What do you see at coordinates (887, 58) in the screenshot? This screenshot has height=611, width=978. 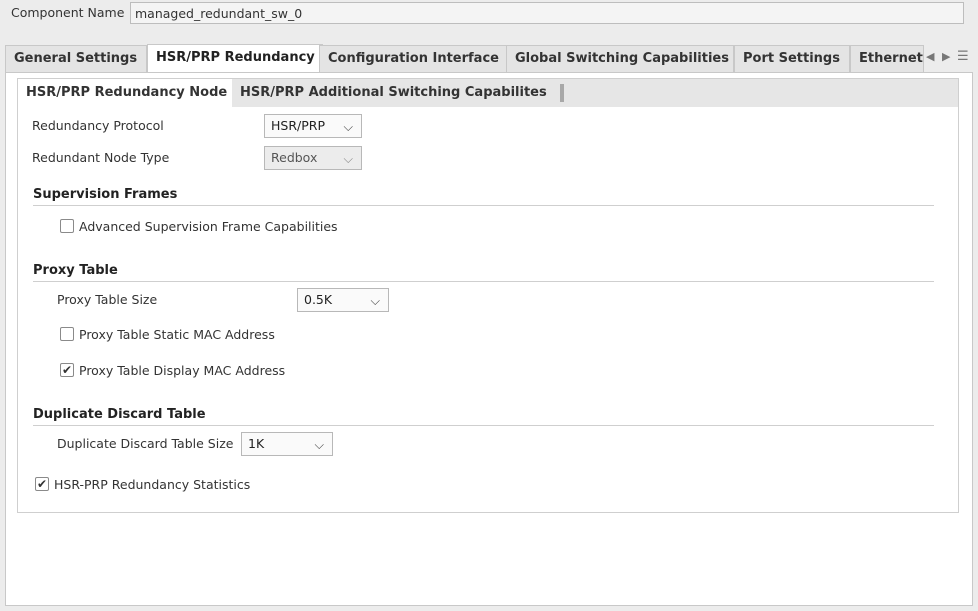 I see `tab-ethernet: Ethernet` at bounding box center [887, 58].